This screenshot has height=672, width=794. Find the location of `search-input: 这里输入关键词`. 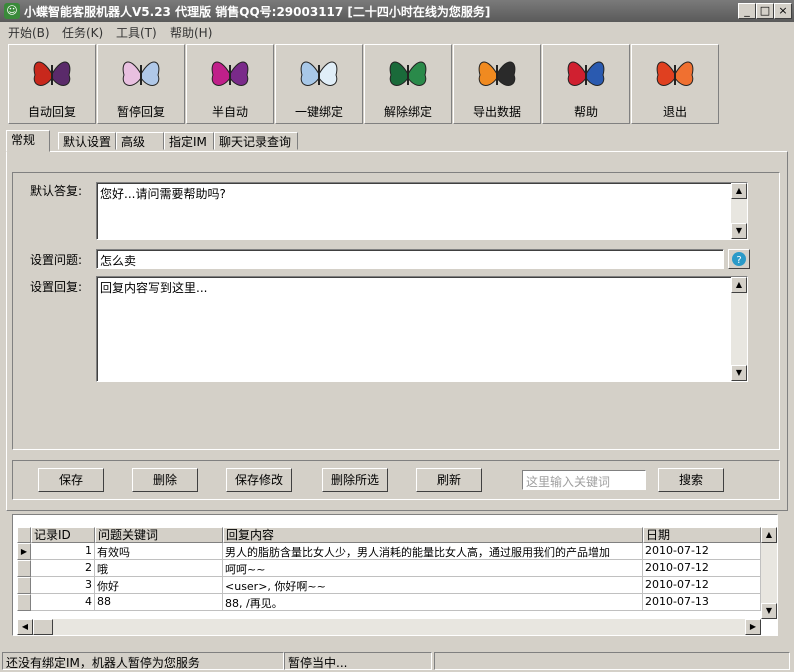

search-input: 这里输入关键词 is located at coordinates (584, 480).